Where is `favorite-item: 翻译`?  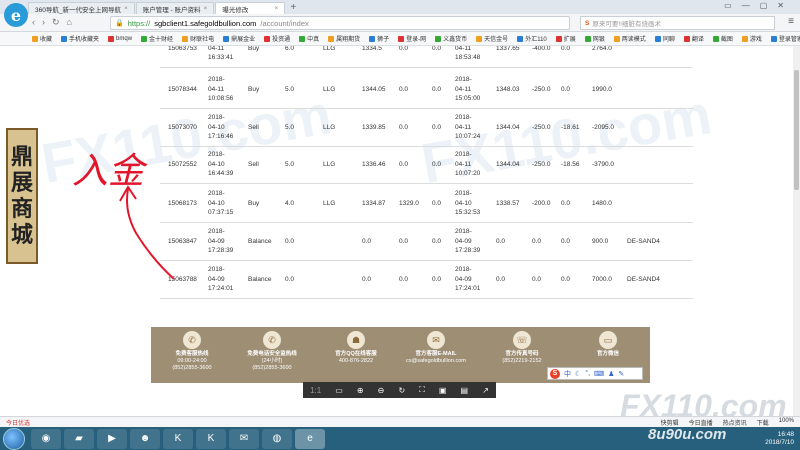
favorite-item: 翻译 is located at coordinates (693, 38).